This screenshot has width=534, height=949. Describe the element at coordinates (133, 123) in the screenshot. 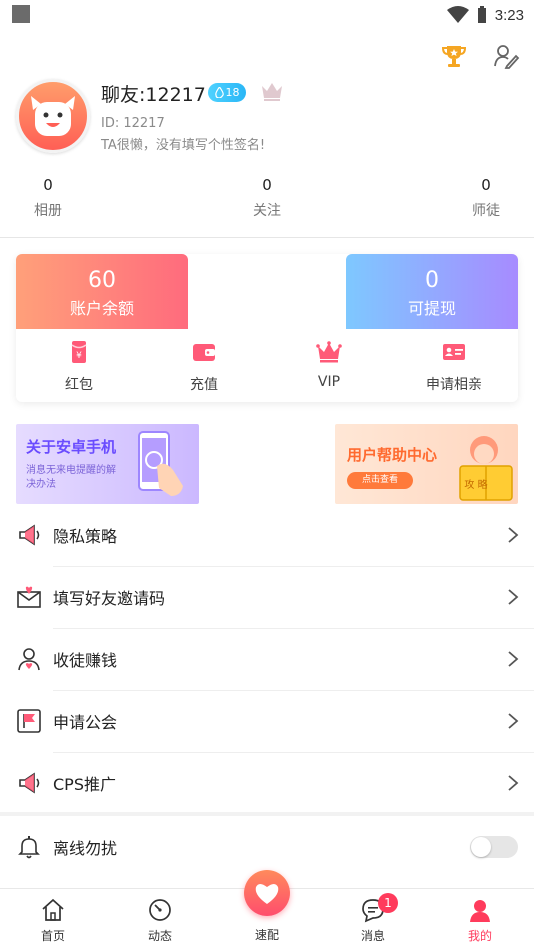

I see `user-id: ID: 12217` at that location.